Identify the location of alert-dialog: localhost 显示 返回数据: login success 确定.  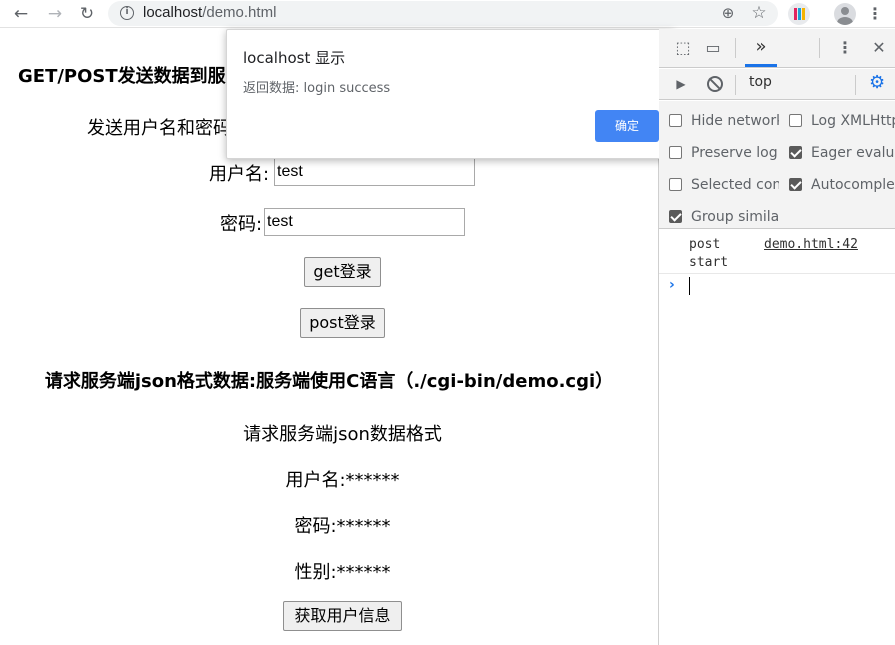
(450, 94).